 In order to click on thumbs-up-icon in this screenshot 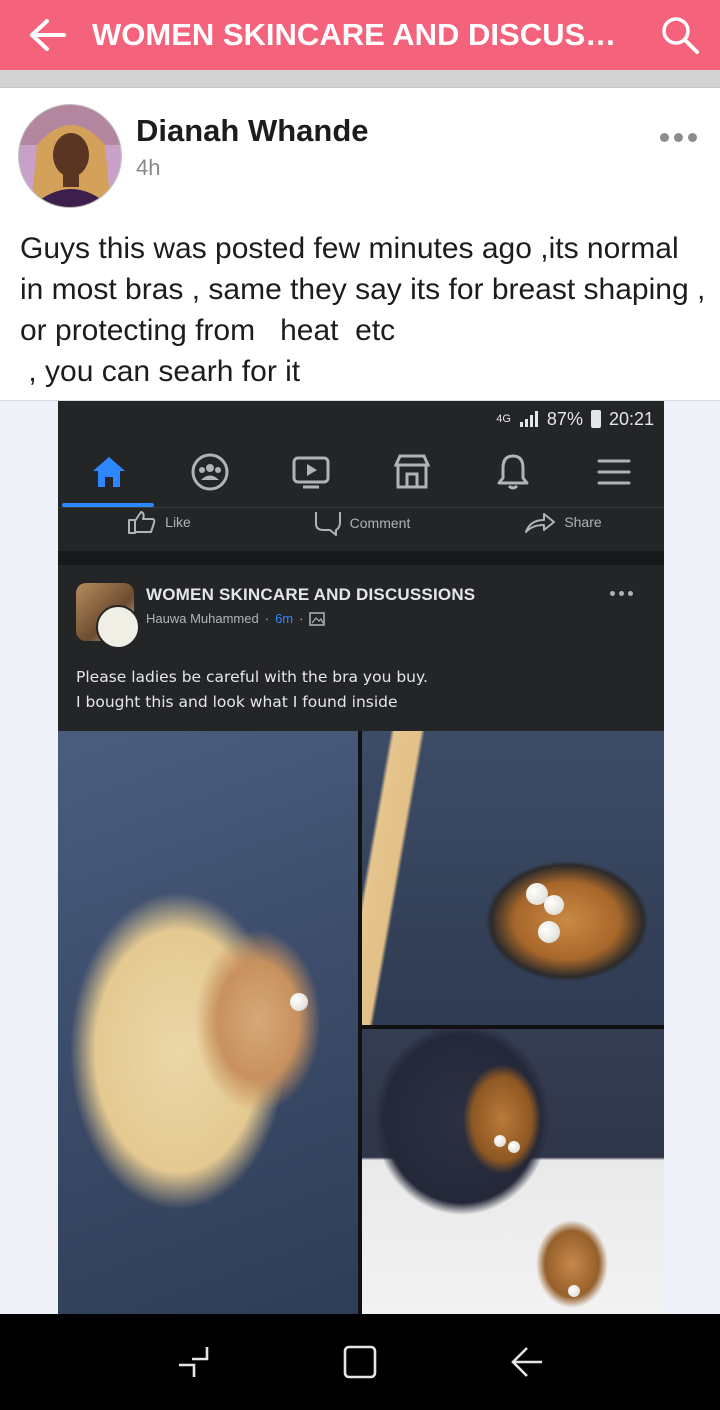, I will do `click(142, 522)`.